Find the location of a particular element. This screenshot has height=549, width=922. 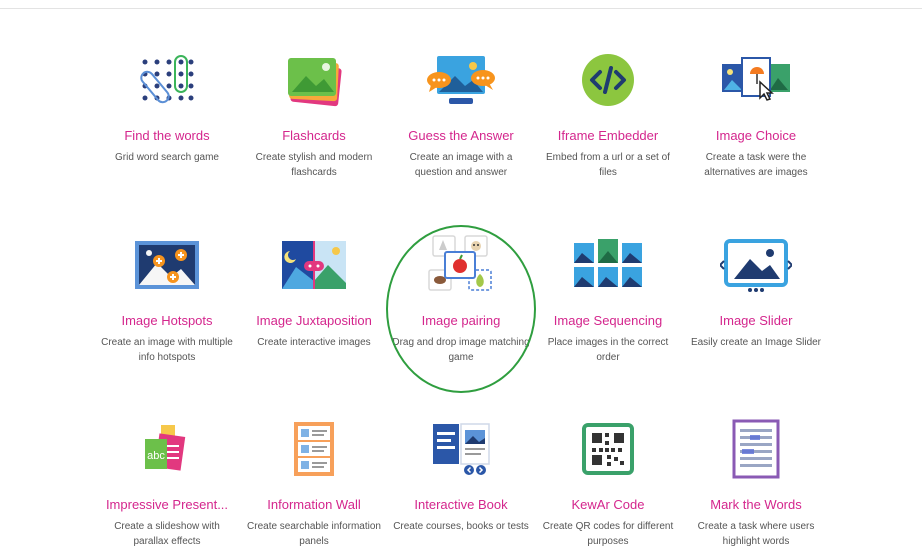

card-title: KewAr Code is located at coordinates (608, 504).